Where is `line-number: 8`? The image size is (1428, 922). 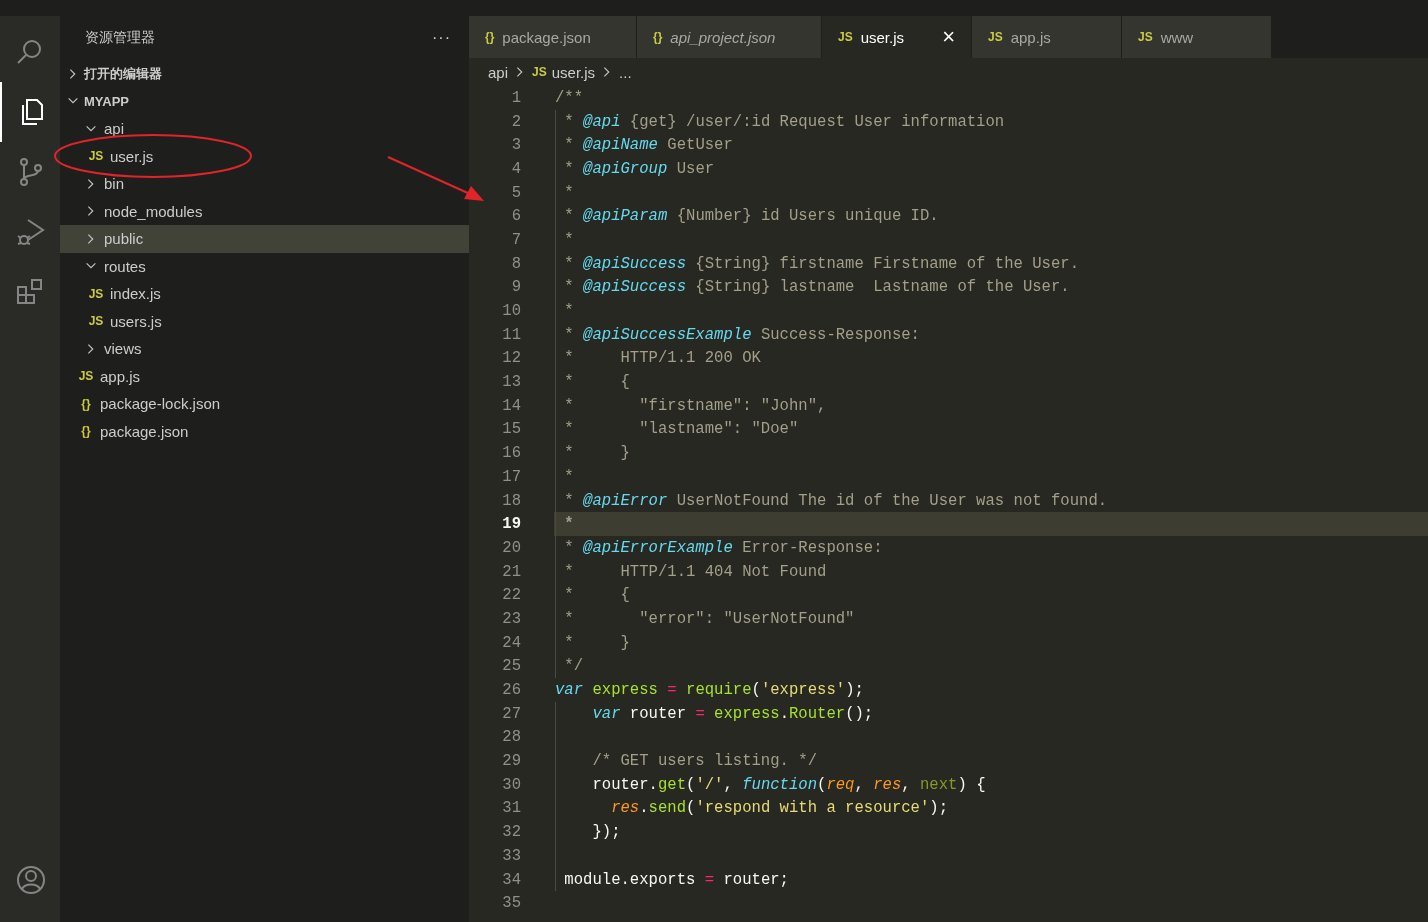
line-number: 8 is located at coordinates (515, 263).